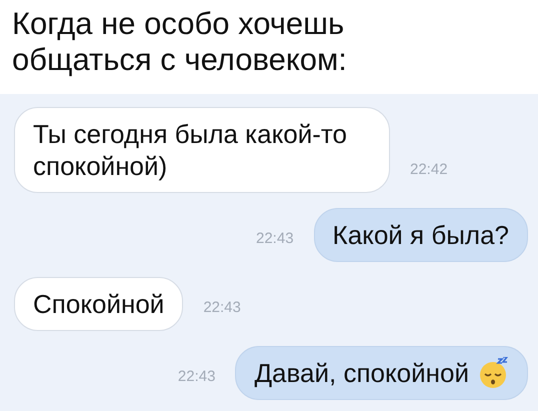 The width and height of the screenshot is (538, 411). Describe the element at coordinates (381, 373) in the screenshot. I see `outgoing-message: Давай, спокойной` at that location.